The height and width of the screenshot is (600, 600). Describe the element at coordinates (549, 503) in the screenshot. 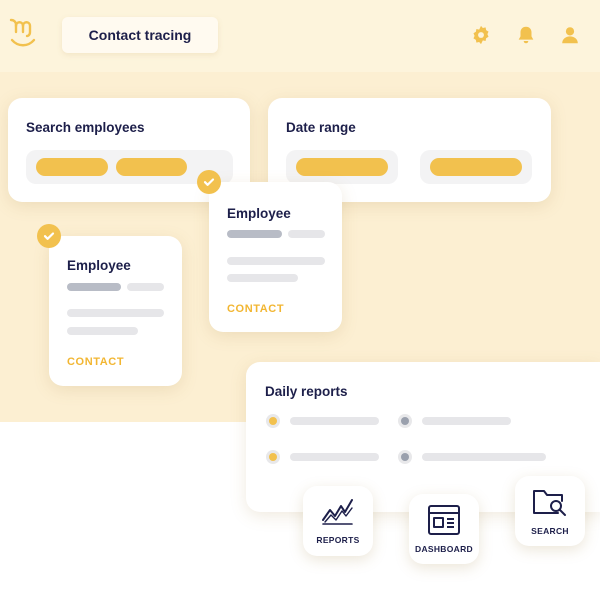

I see `folder-search-icon` at that location.